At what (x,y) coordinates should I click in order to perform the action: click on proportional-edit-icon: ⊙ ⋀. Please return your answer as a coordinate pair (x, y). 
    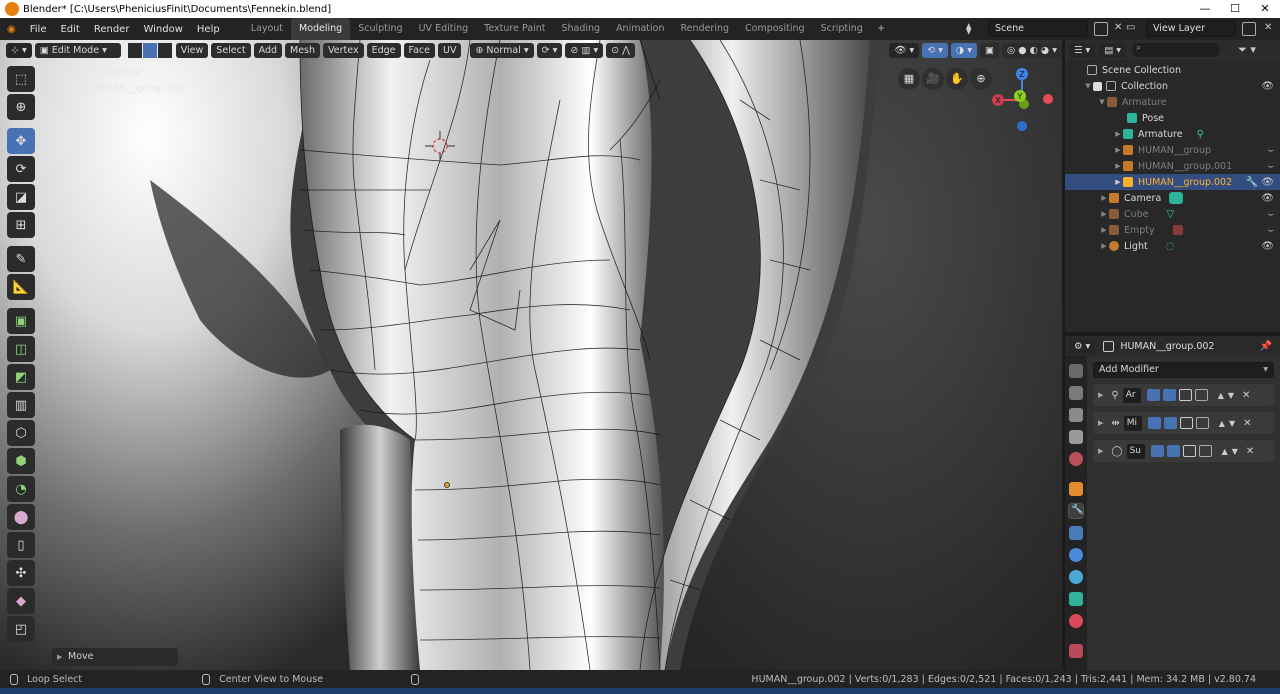
    Looking at the image, I should click on (620, 50).